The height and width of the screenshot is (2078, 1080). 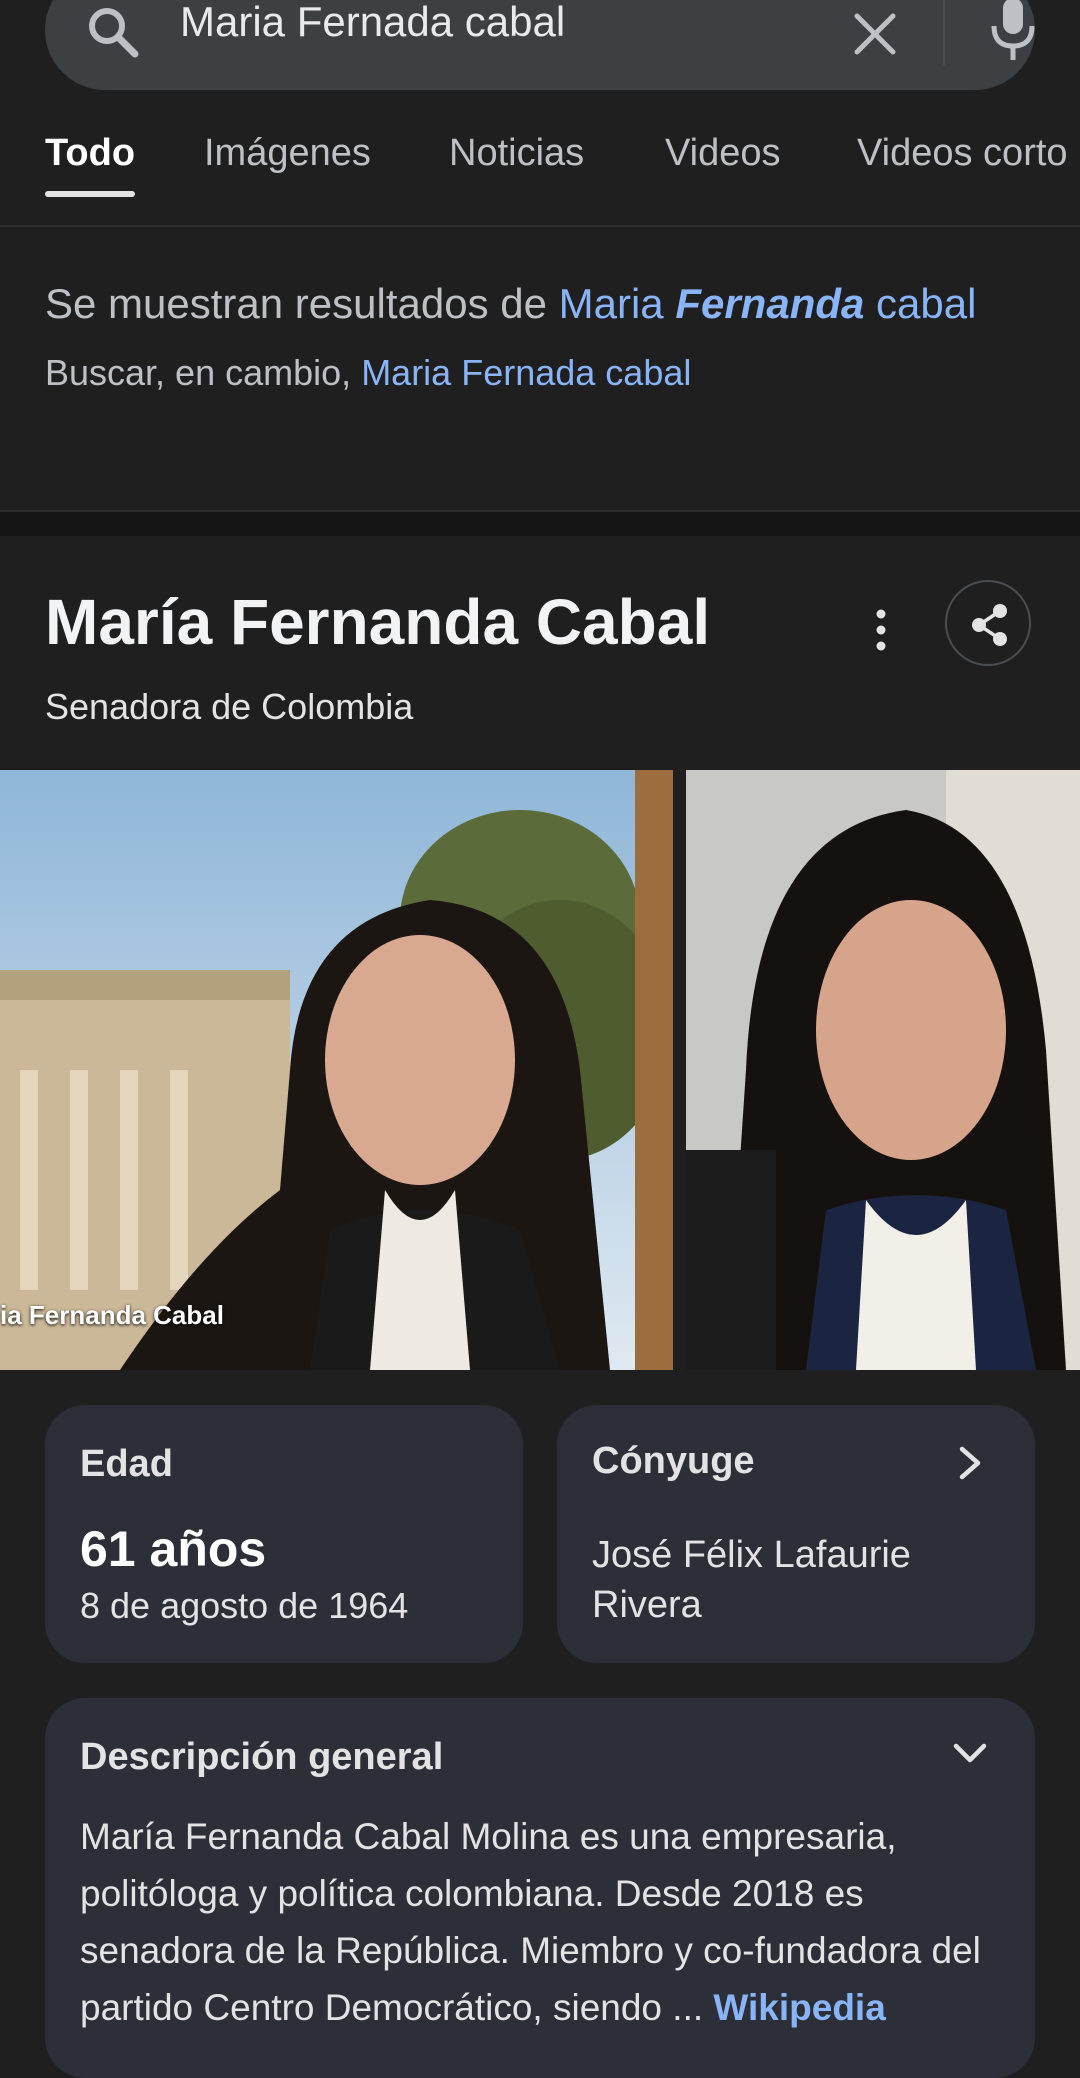 What do you see at coordinates (90, 153) in the screenshot?
I see `tab-todo: Todo` at bounding box center [90, 153].